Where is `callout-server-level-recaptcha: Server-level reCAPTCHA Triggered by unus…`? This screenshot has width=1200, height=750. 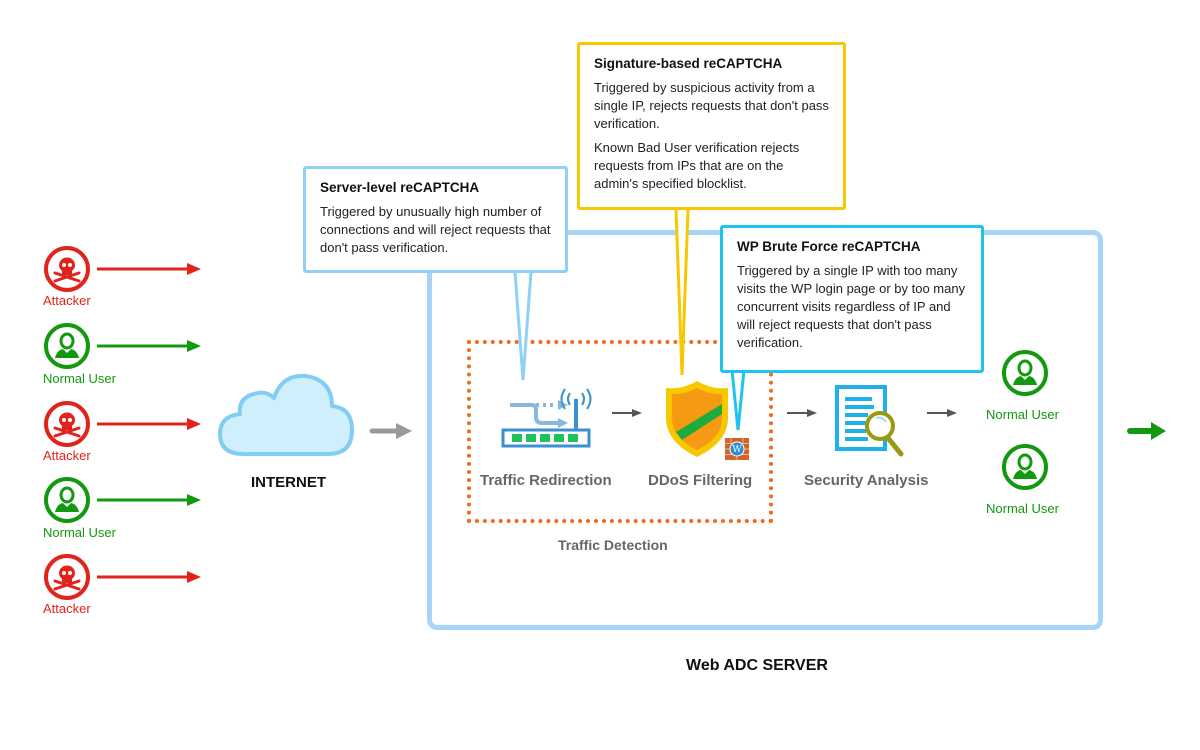 callout-server-level-recaptcha: Server-level reCAPTCHA Triggered by unus… is located at coordinates (435, 219).